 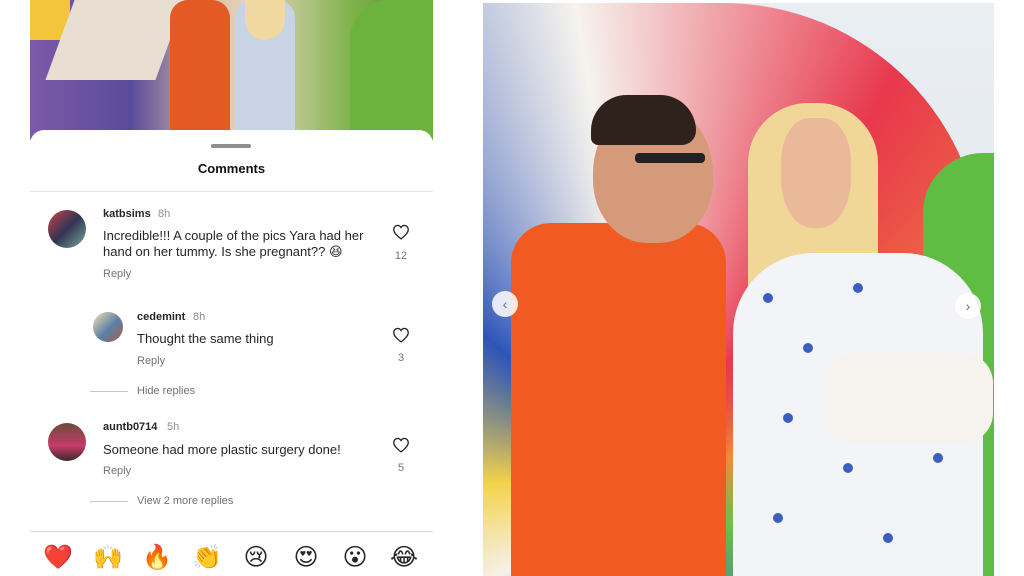 What do you see at coordinates (185, 501) in the screenshot?
I see `view-more-replies-button: View 2 more replies` at bounding box center [185, 501].